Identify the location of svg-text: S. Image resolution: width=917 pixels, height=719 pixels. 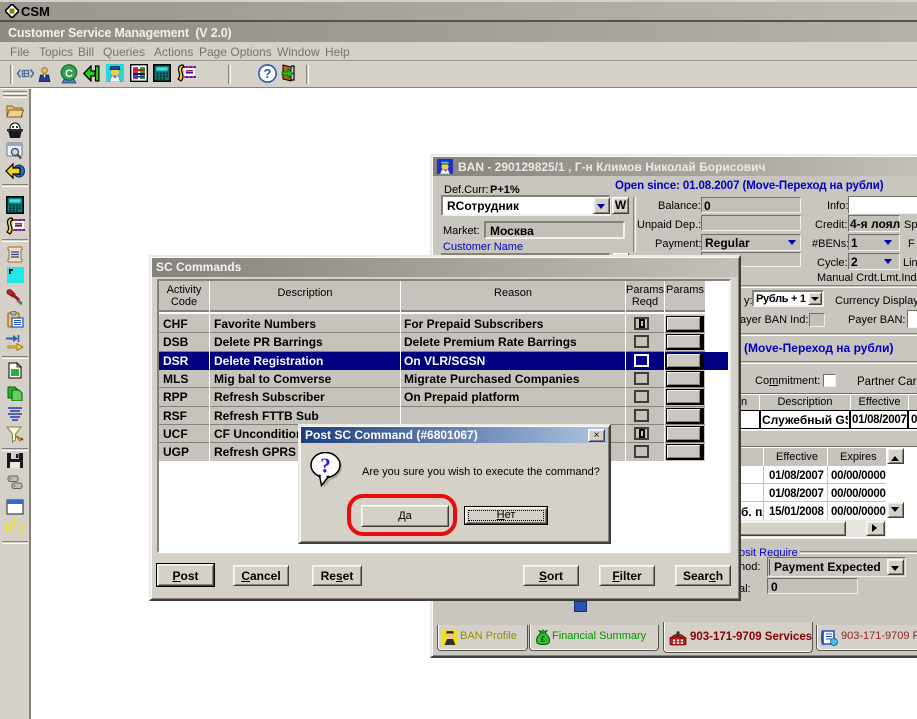
(21, 530).